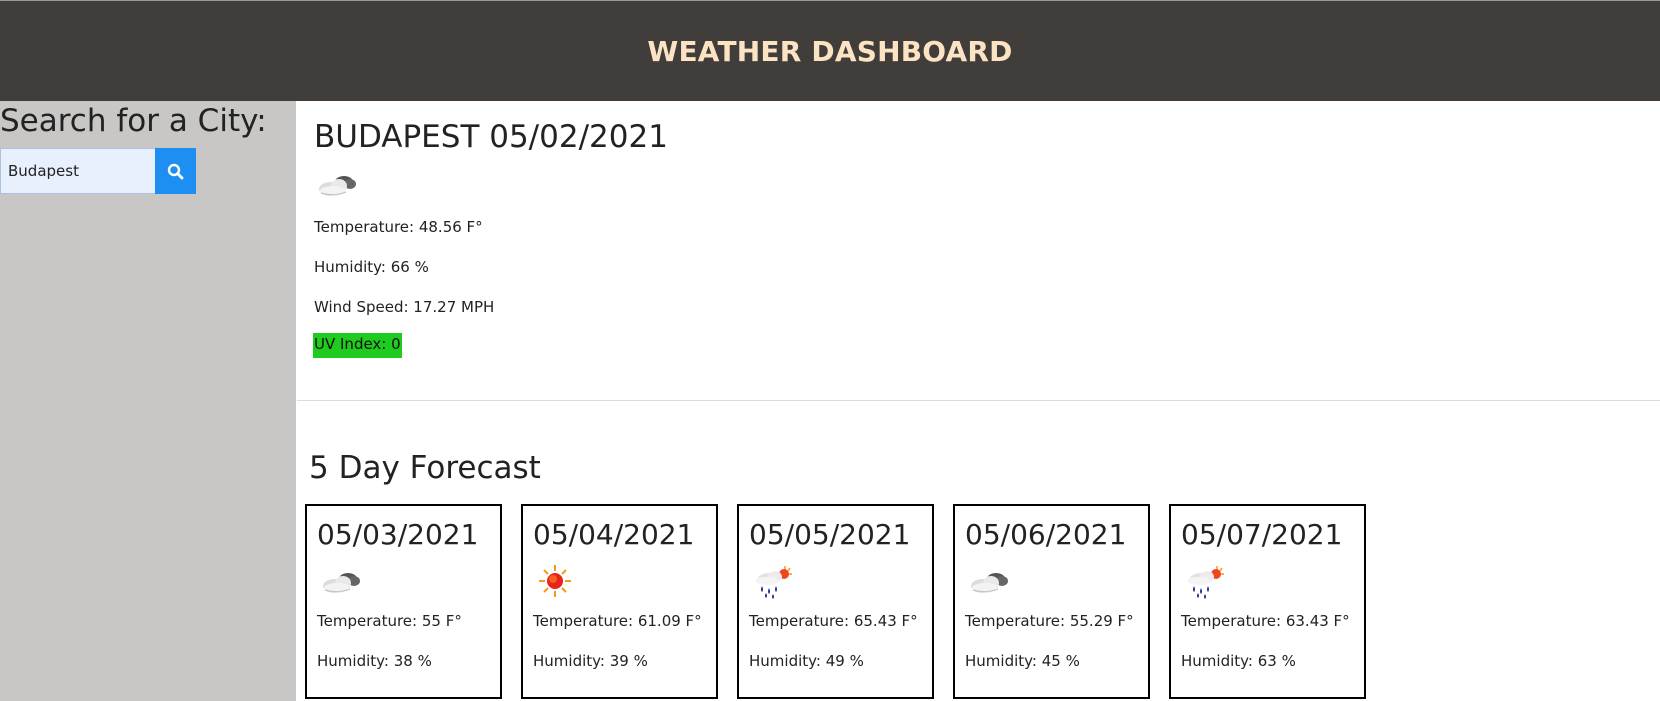 This screenshot has width=1660, height=701. Describe the element at coordinates (1262, 534) in the screenshot. I see `forecast-date: 05/07/2021` at that location.